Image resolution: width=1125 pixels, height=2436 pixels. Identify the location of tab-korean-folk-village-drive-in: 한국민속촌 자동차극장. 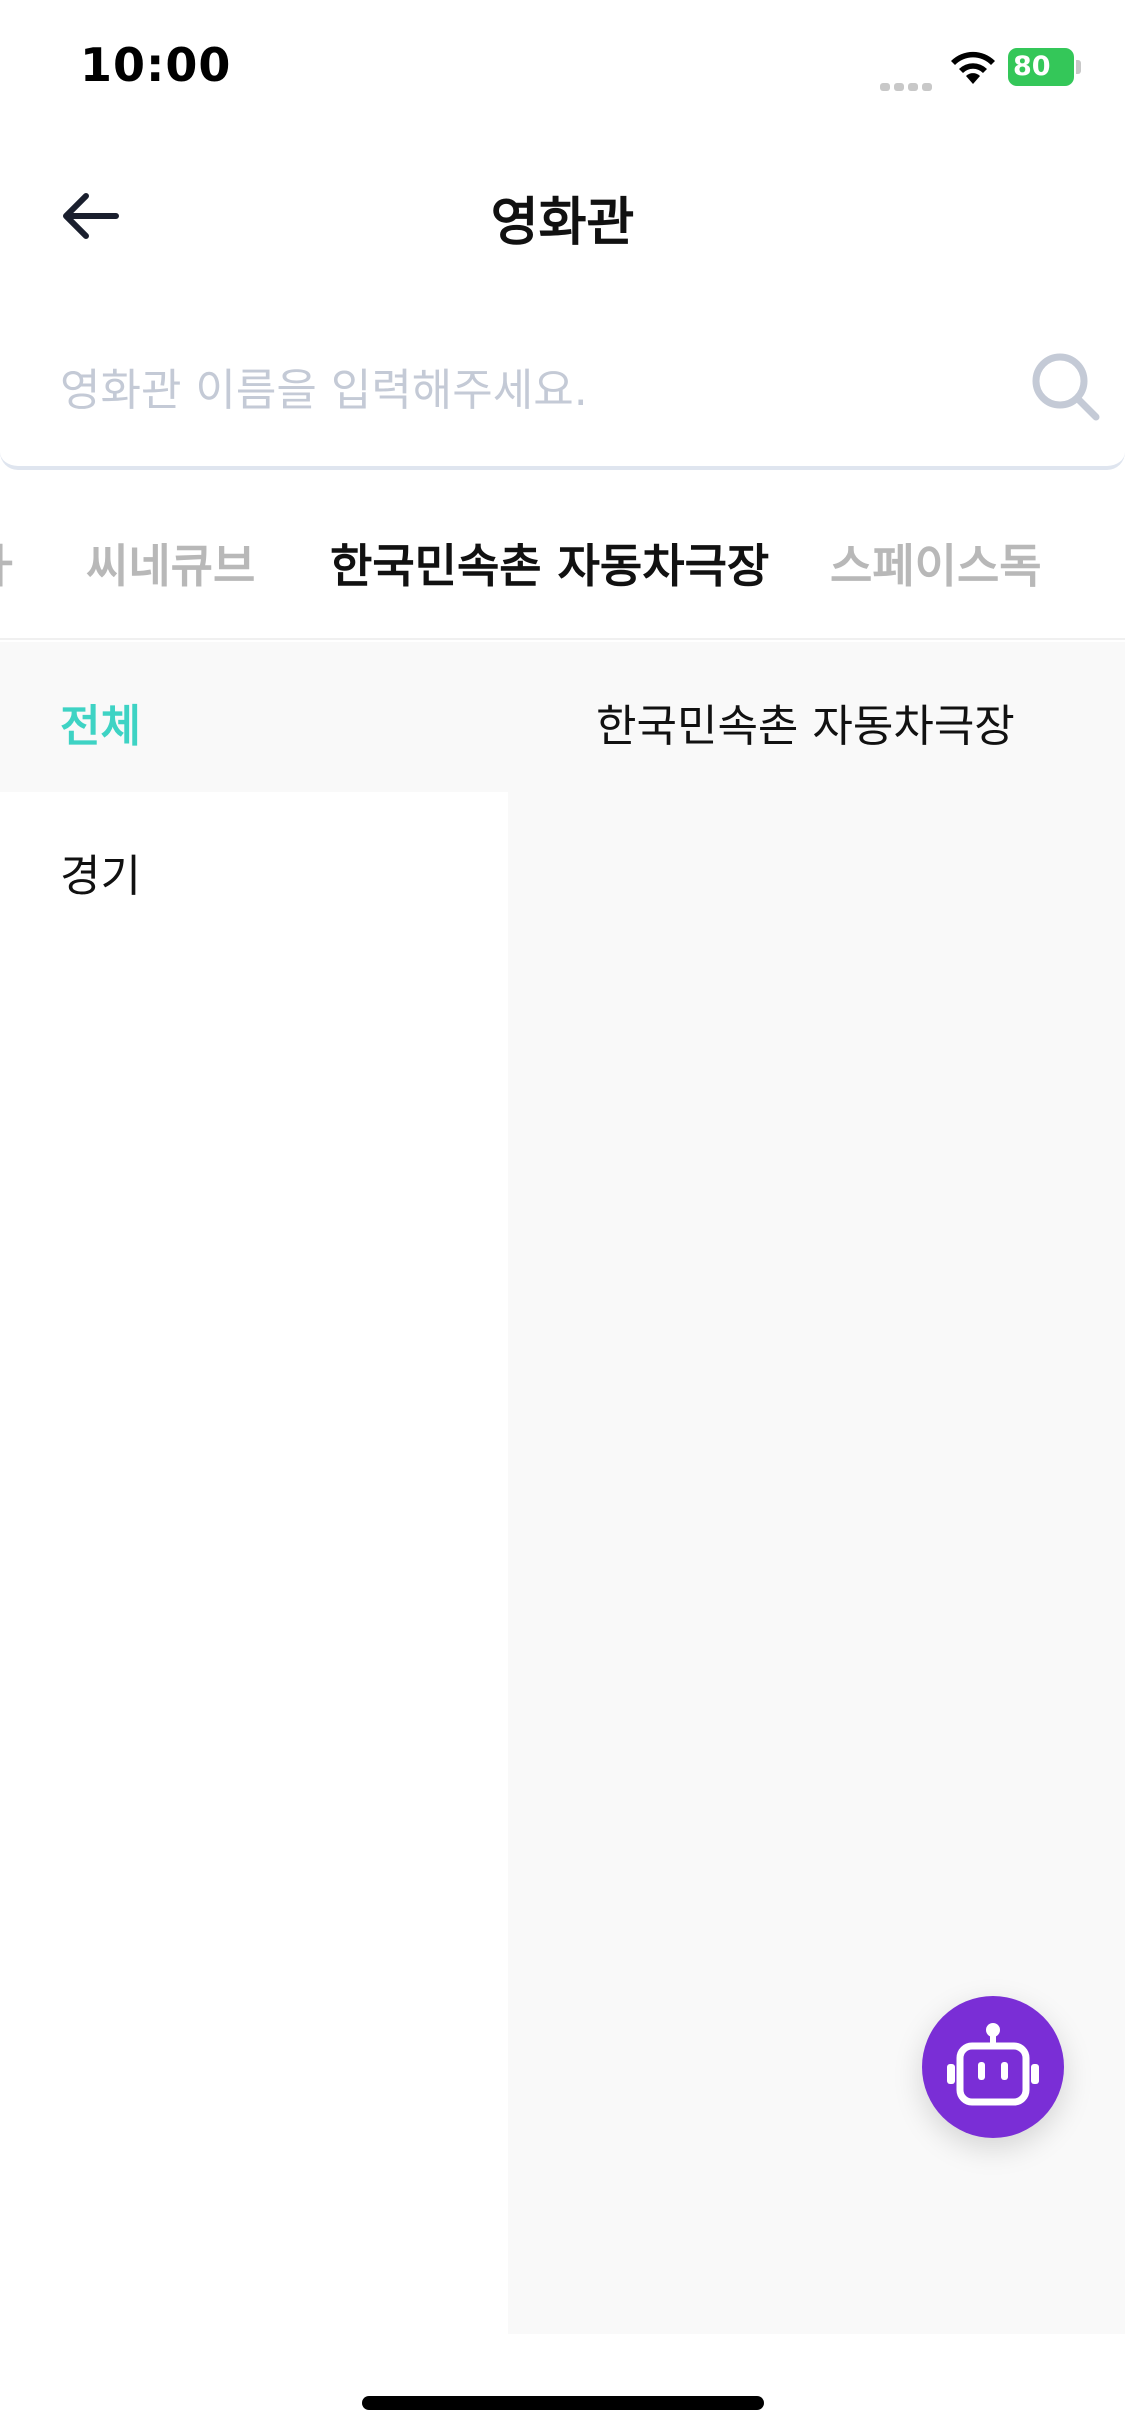
(549, 563).